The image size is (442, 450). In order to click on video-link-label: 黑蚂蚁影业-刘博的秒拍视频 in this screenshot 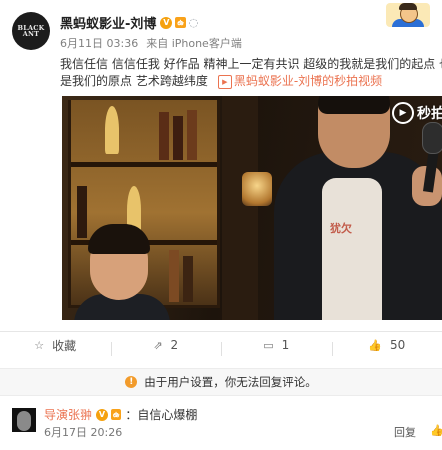, I will do `click(308, 81)`.